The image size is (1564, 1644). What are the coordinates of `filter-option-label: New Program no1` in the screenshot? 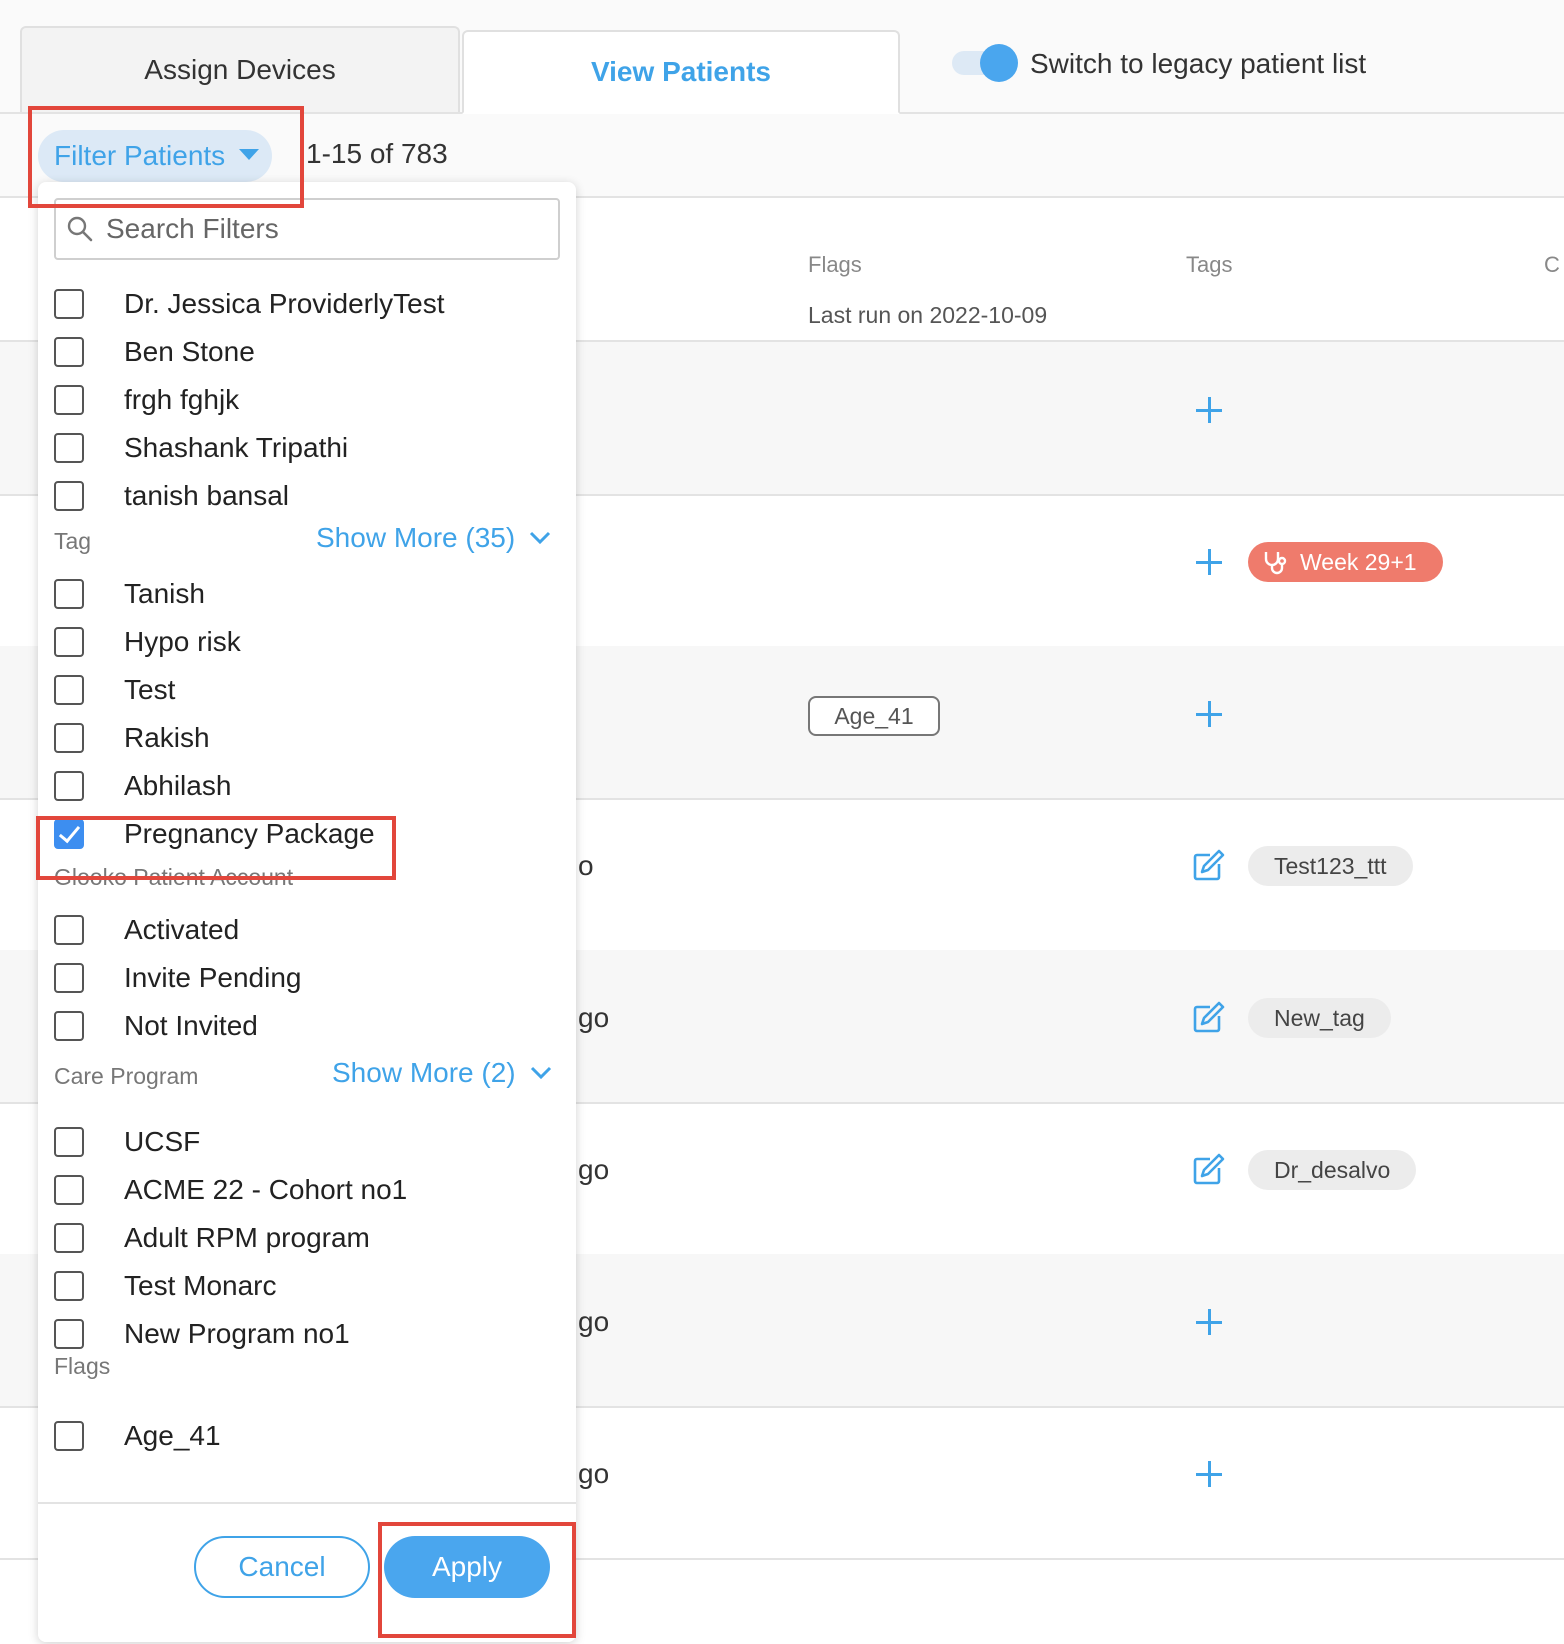 It's located at (237, 1333).